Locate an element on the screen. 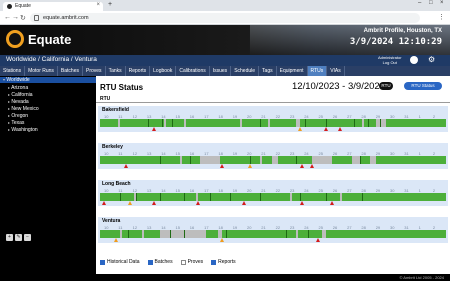 The height and width of the screenshot is (281, 450). breadcrumb: Worldwide / California / Ventura is located at coordinates (51, 59).